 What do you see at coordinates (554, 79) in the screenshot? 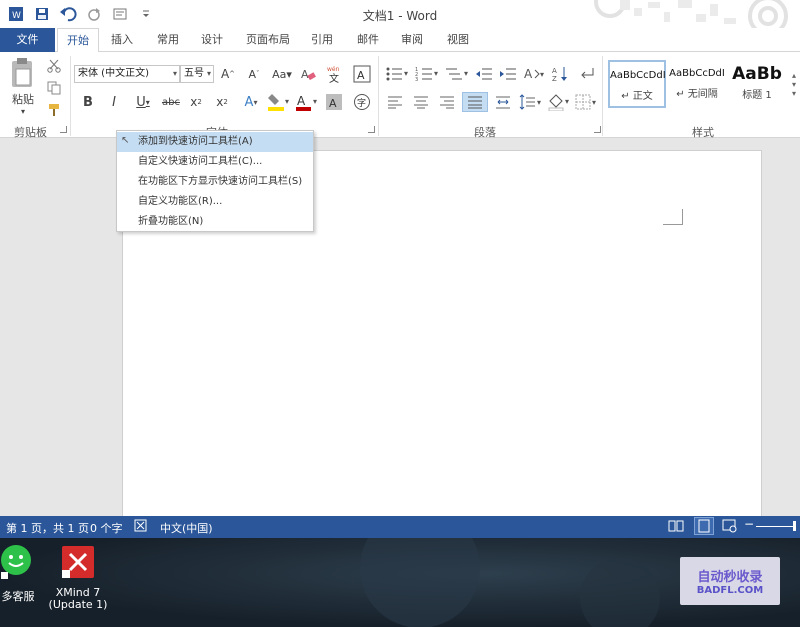
I see `svg-text: Z` at bounding box center [554, 79].